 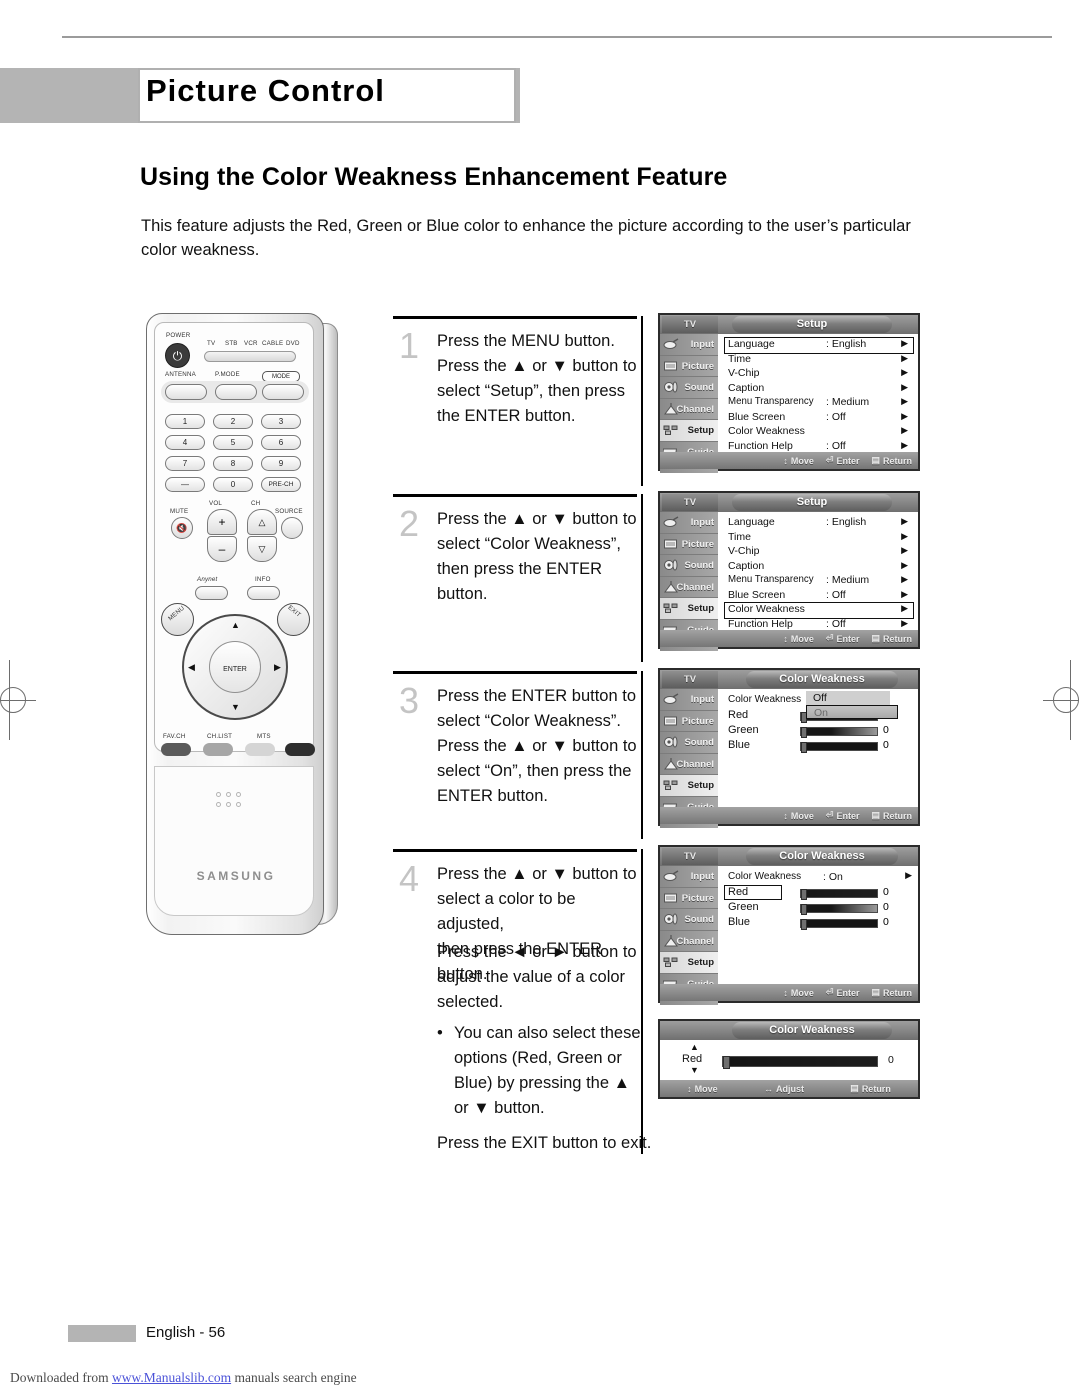 I want to click on osd3-blue-slider, so click(x=839, y=747).